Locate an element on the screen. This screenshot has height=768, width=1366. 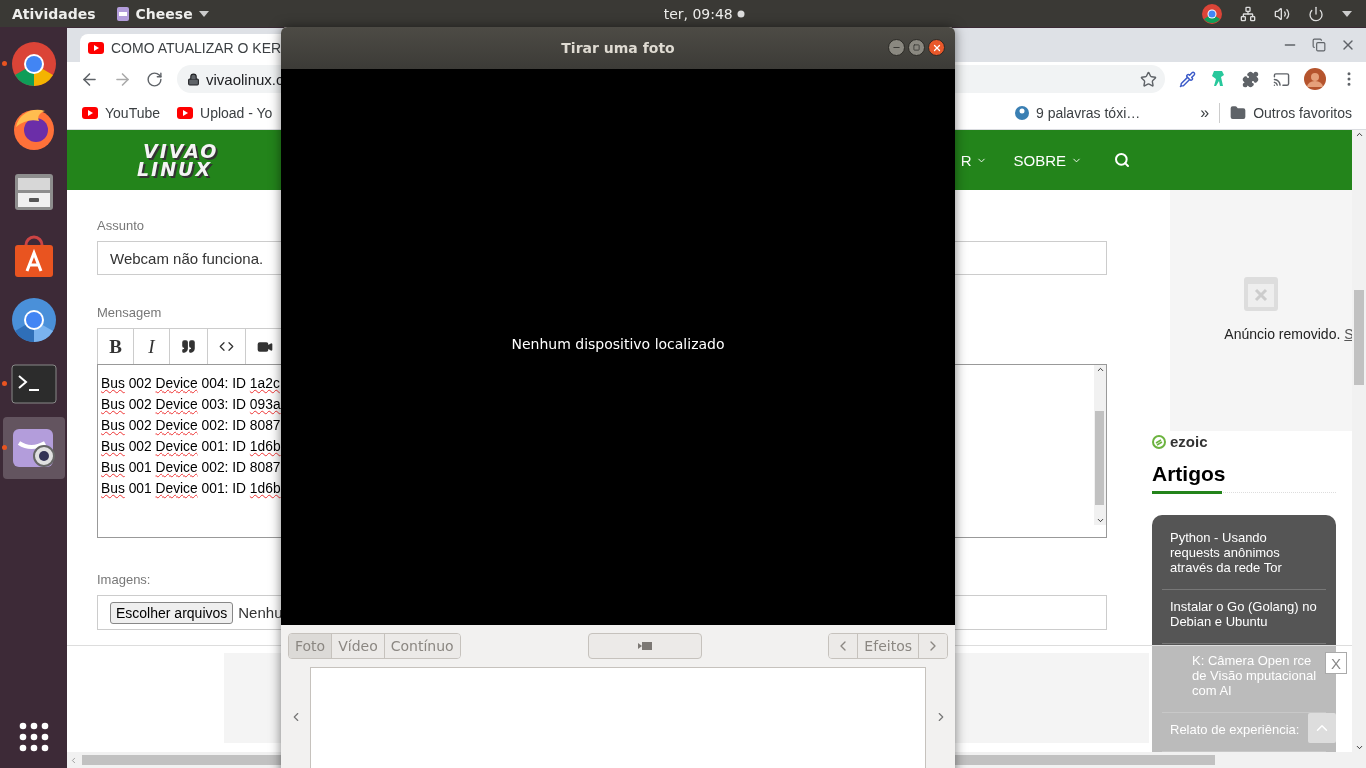
chromium-icon is located at coordinates (33, 320).